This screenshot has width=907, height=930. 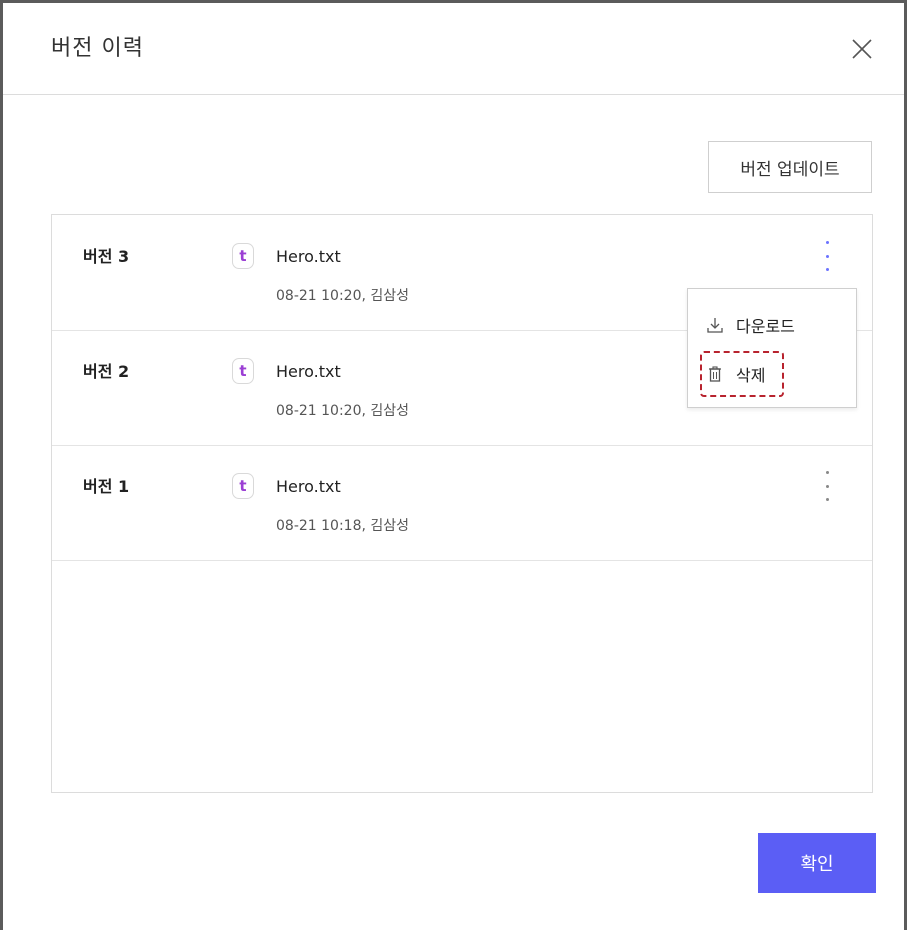 What do you see at coordinates (106, 256) in the screenshot?
I see `version-label: 버전 3` at bounding box center [106, 256].